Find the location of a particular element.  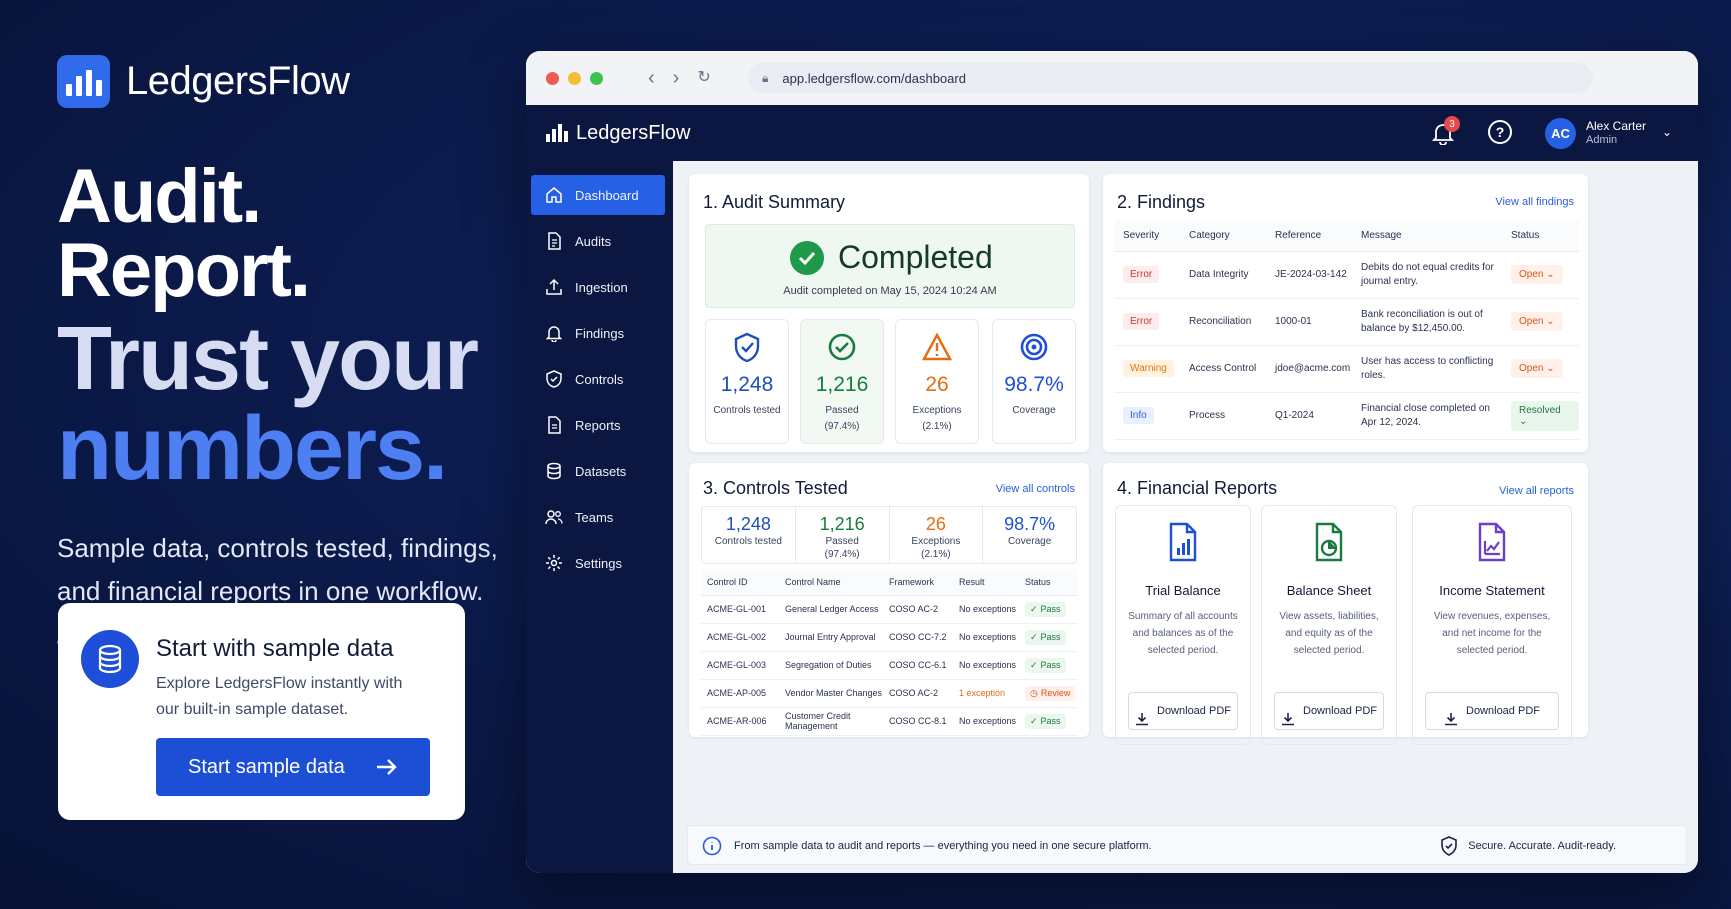

control-id-cell: ACME-AP-005 is located at coordinates (740, 693).